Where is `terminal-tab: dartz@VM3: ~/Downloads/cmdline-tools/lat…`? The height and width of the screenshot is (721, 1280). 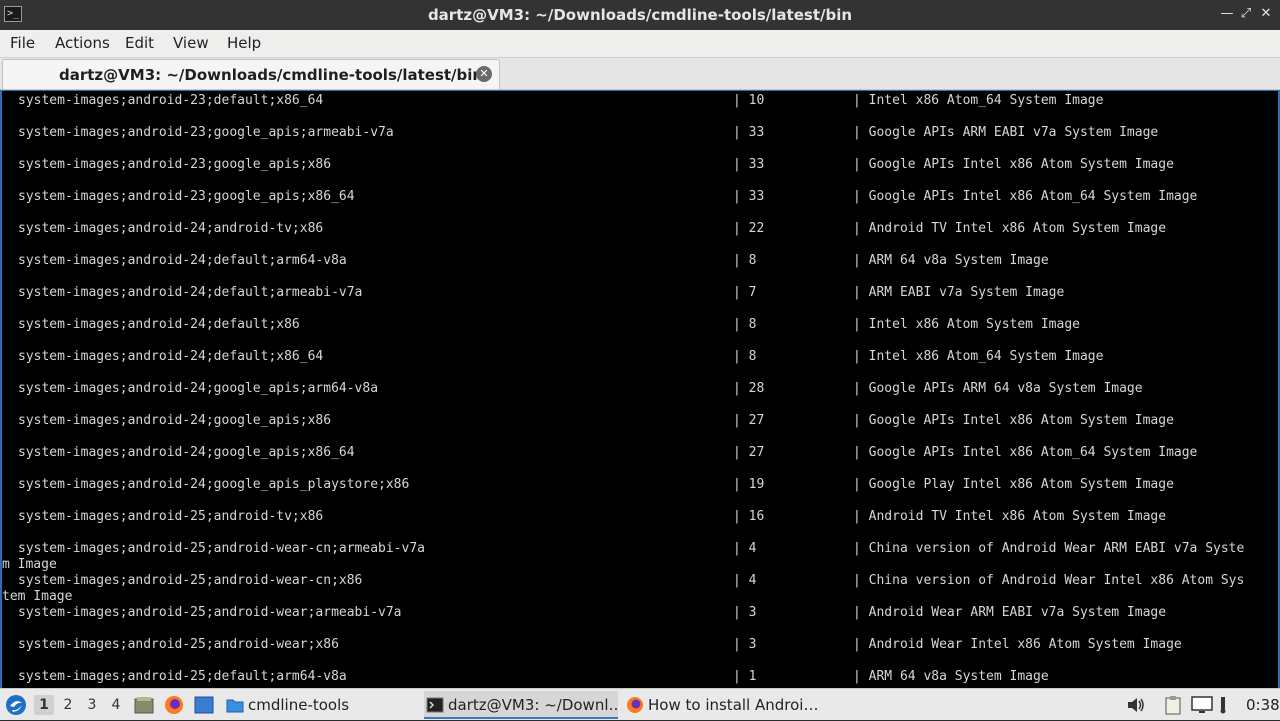 terminal-tab: dartz@VM3: ~/Downloads/cmdline-tools/lat… is located at coordinates (251, 74).